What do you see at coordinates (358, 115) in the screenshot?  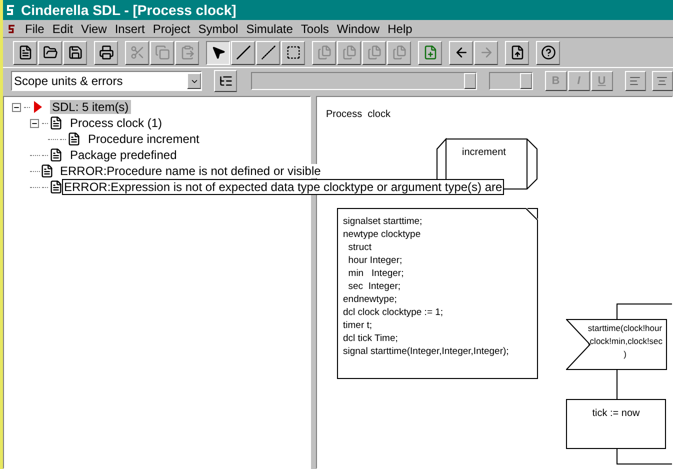 I see `diagram-title: Process clock` at bounding box center [358, 115].